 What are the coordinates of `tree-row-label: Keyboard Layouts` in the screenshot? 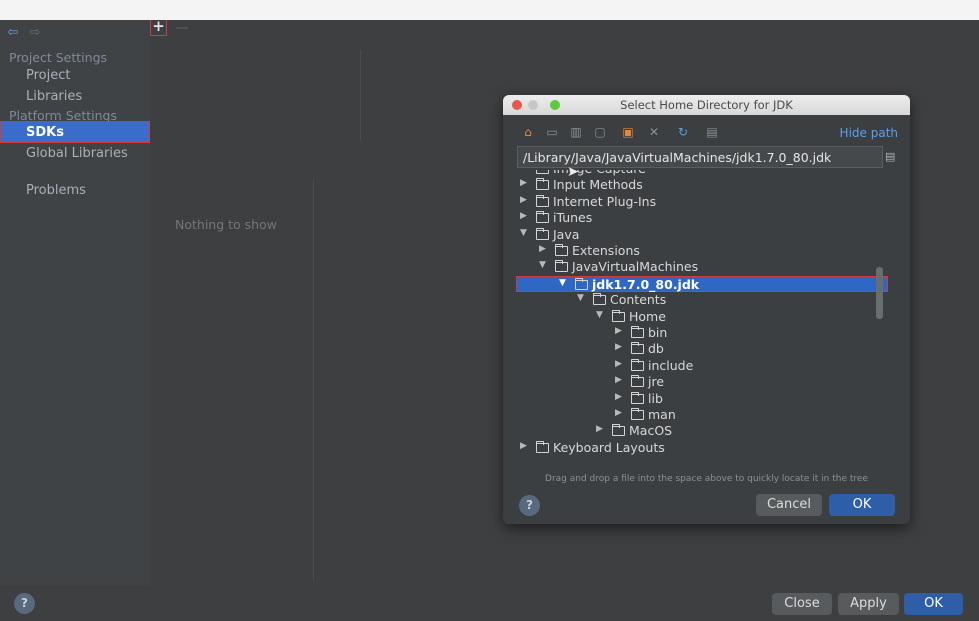 It's located at (609, 447).